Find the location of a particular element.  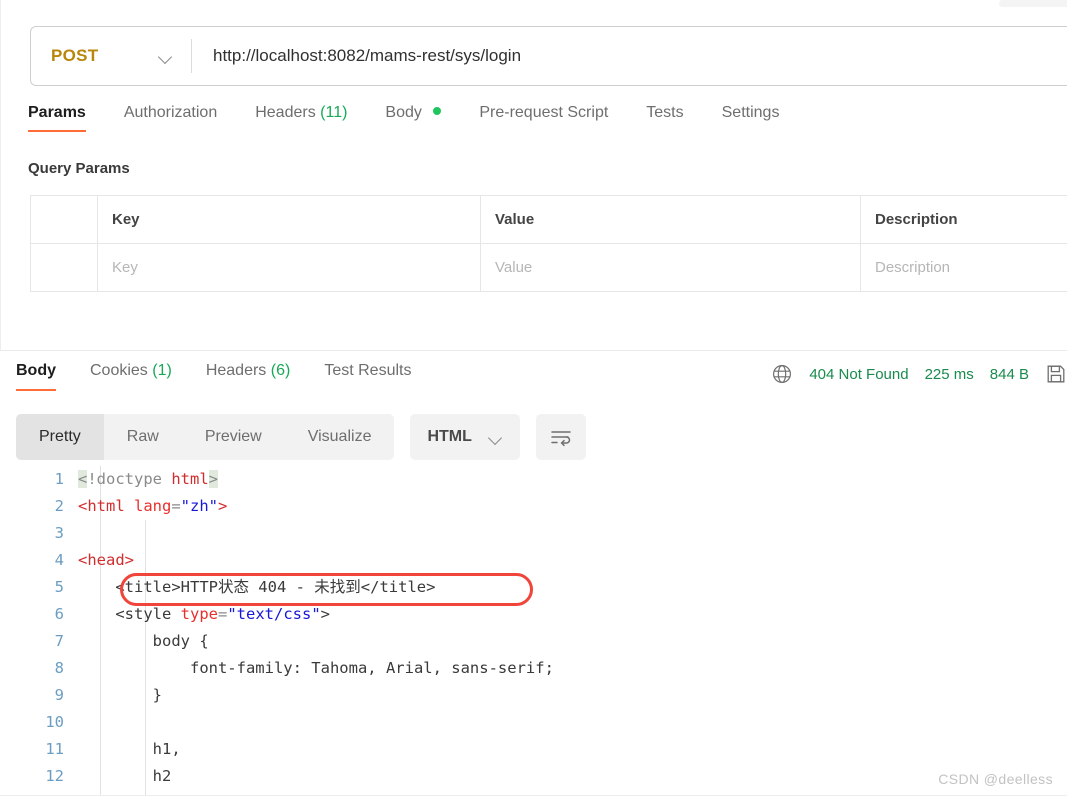

code-line: 12 h2 is located at coordinates (533, 776).